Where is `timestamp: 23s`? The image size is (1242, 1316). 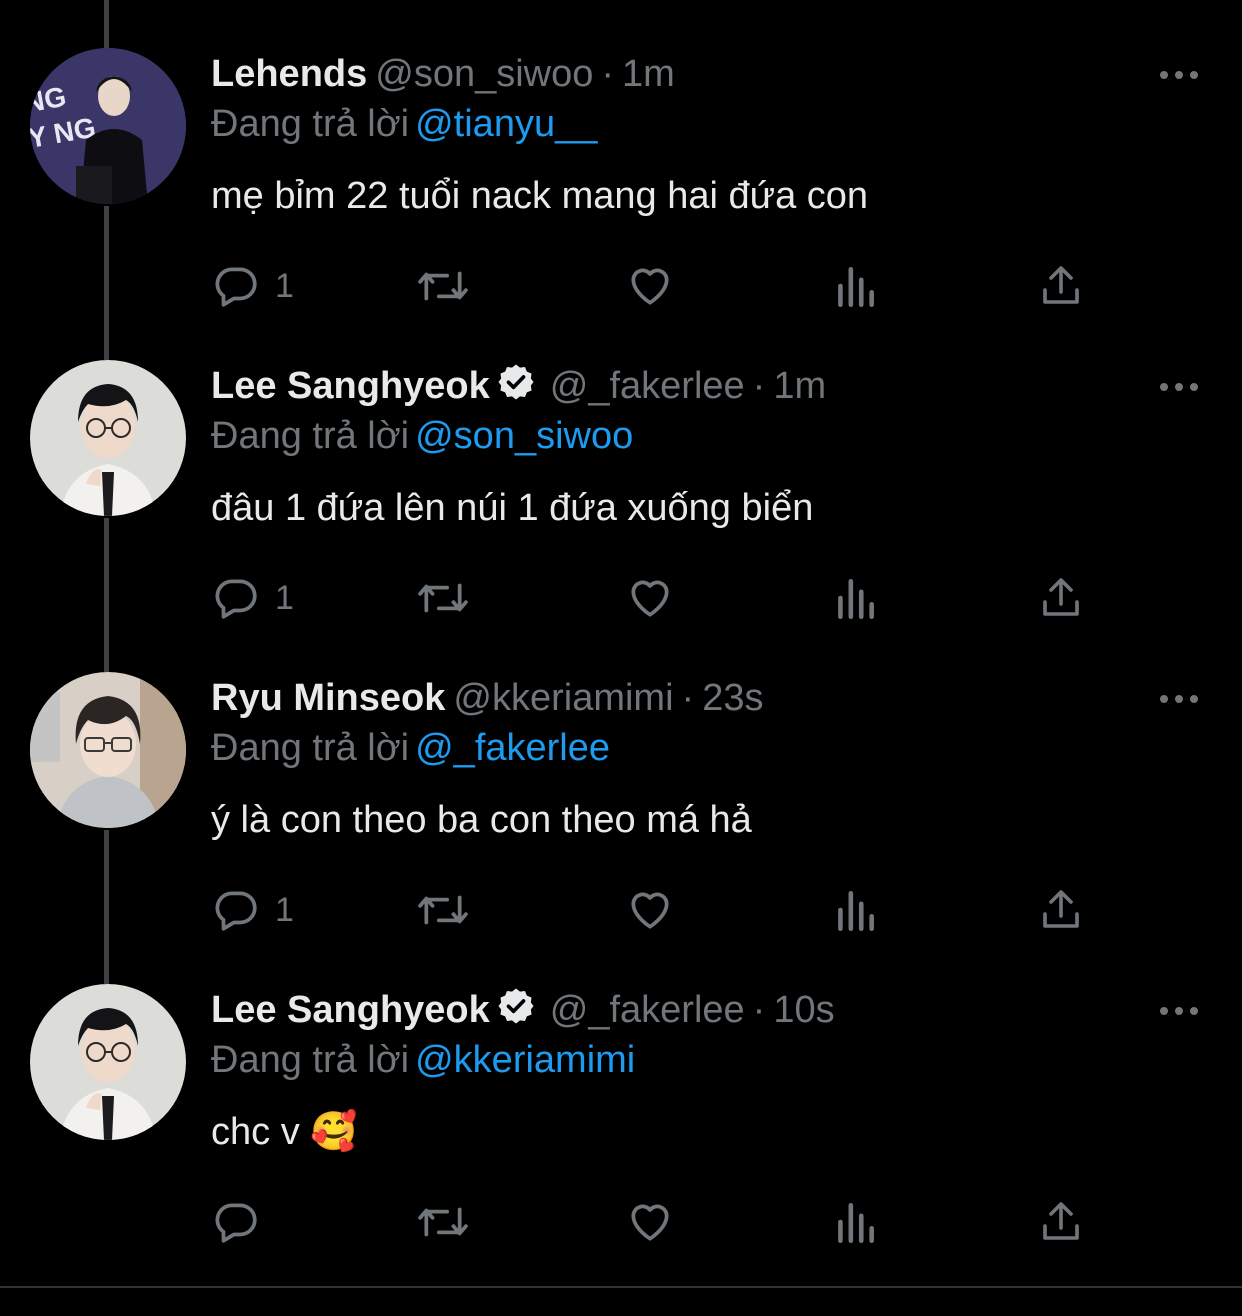 timestamp: 23s is located at coordinates (732, 698).